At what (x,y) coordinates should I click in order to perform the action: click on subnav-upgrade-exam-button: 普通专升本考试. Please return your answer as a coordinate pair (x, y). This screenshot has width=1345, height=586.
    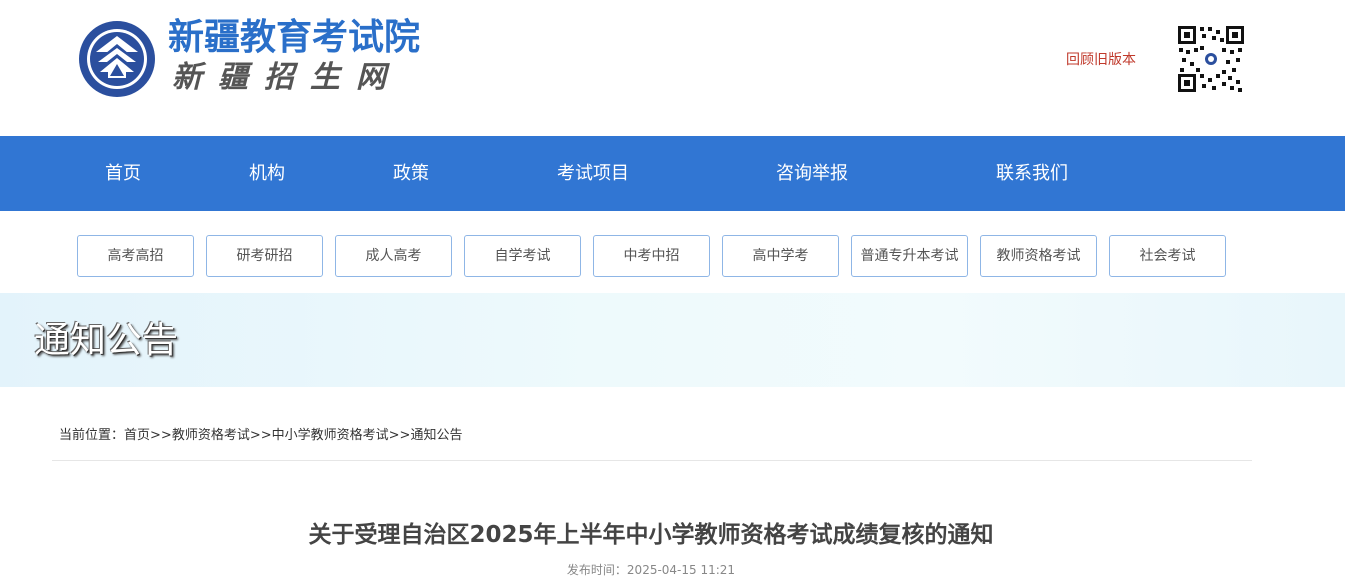
    Looking at the image, I should click on (909, 256).